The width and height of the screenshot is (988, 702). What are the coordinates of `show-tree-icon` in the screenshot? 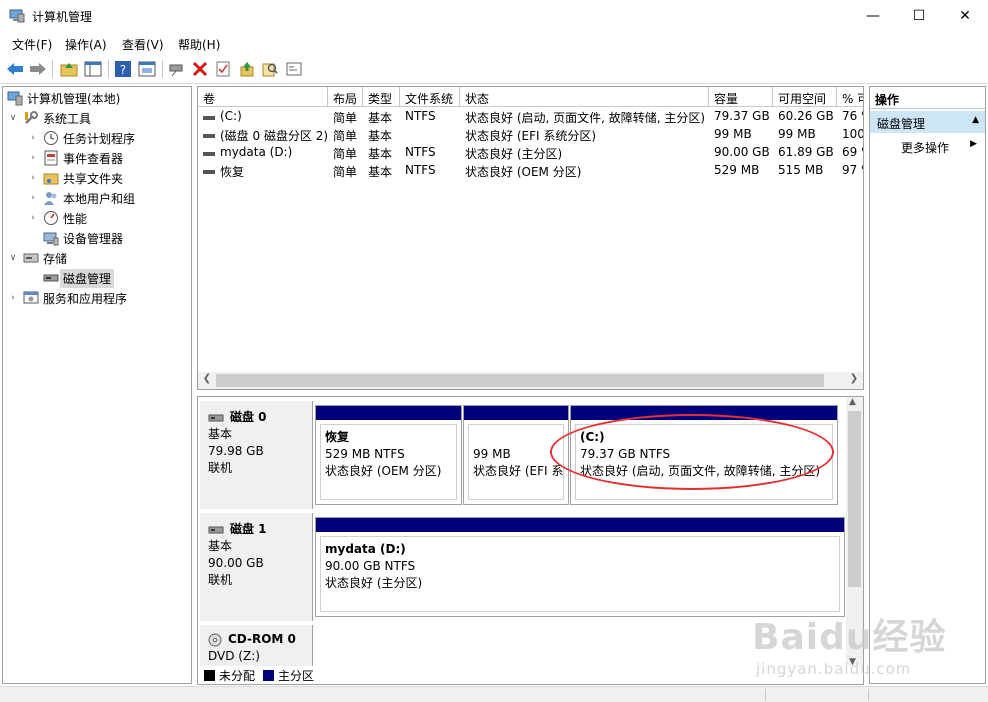 It's located at (93, 69).